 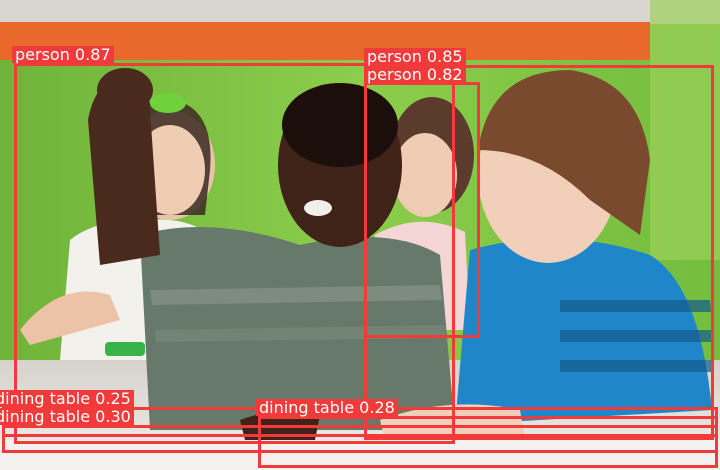 I want to click on label-dining-table-0.28: dining table 0.28, so click(x=327, y=407).